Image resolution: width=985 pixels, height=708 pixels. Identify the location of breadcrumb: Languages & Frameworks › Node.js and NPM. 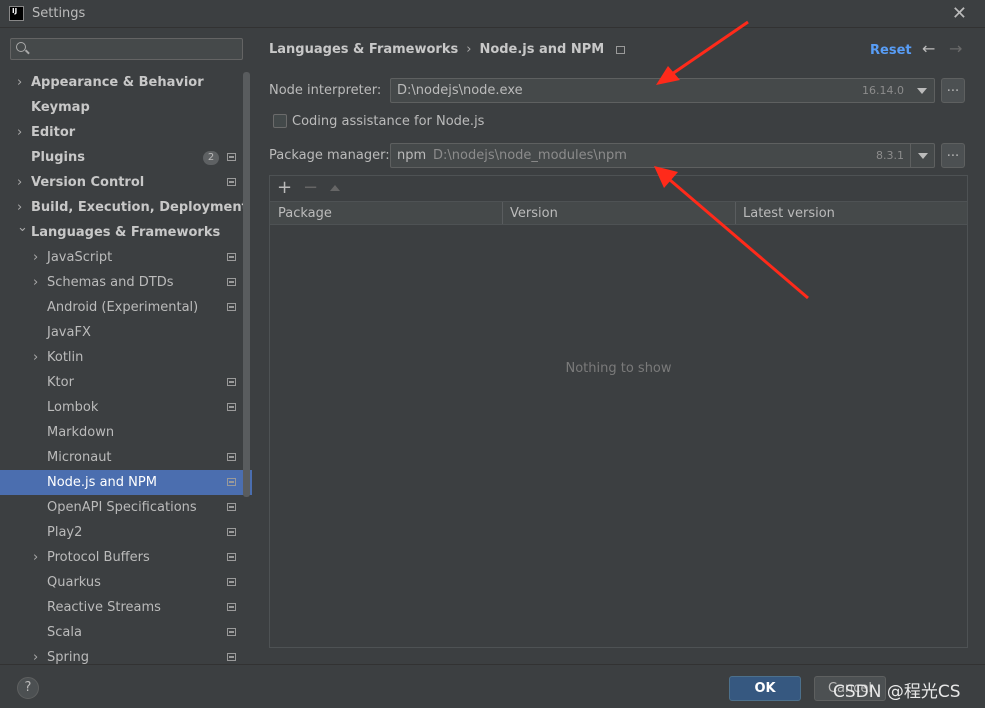
(447, 49).